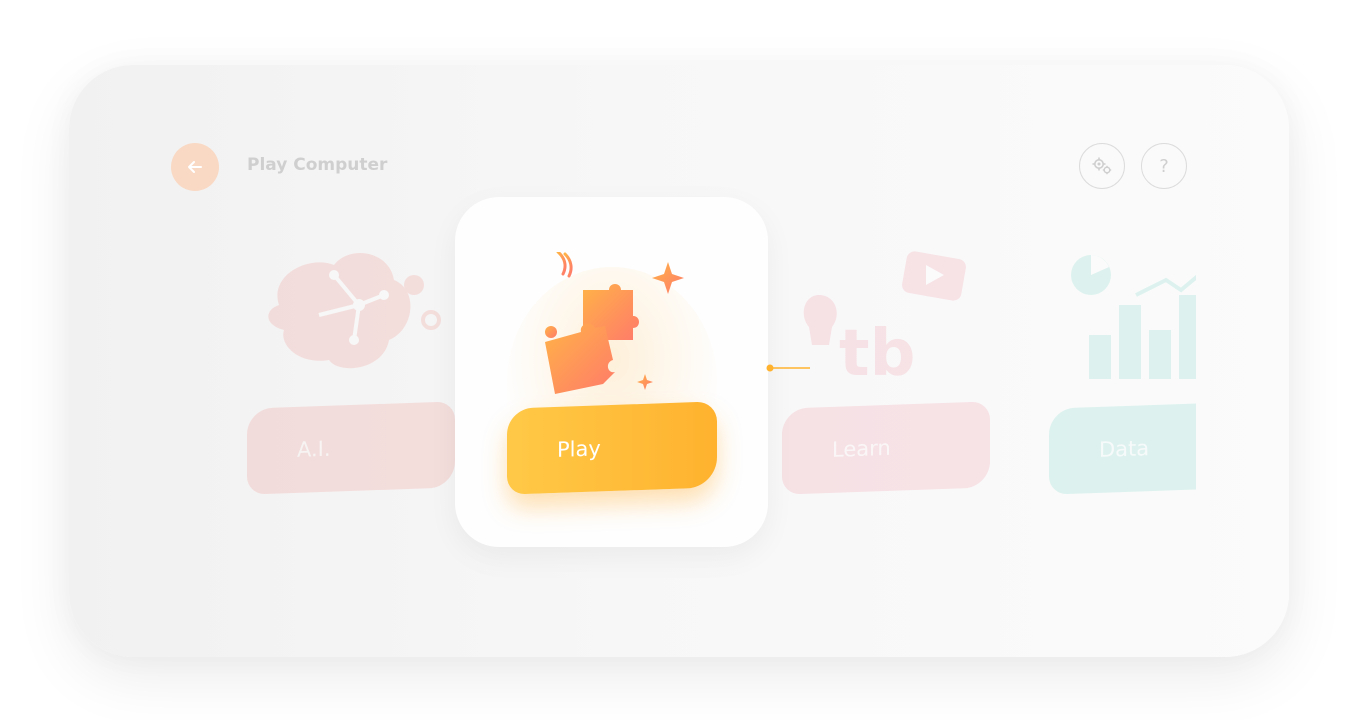 Image resolution: width=1352 pixels, height=720 pixels. Describe the element at coordinates (614, 323) in the screenshot. I see `puzzle-icon` at that location.